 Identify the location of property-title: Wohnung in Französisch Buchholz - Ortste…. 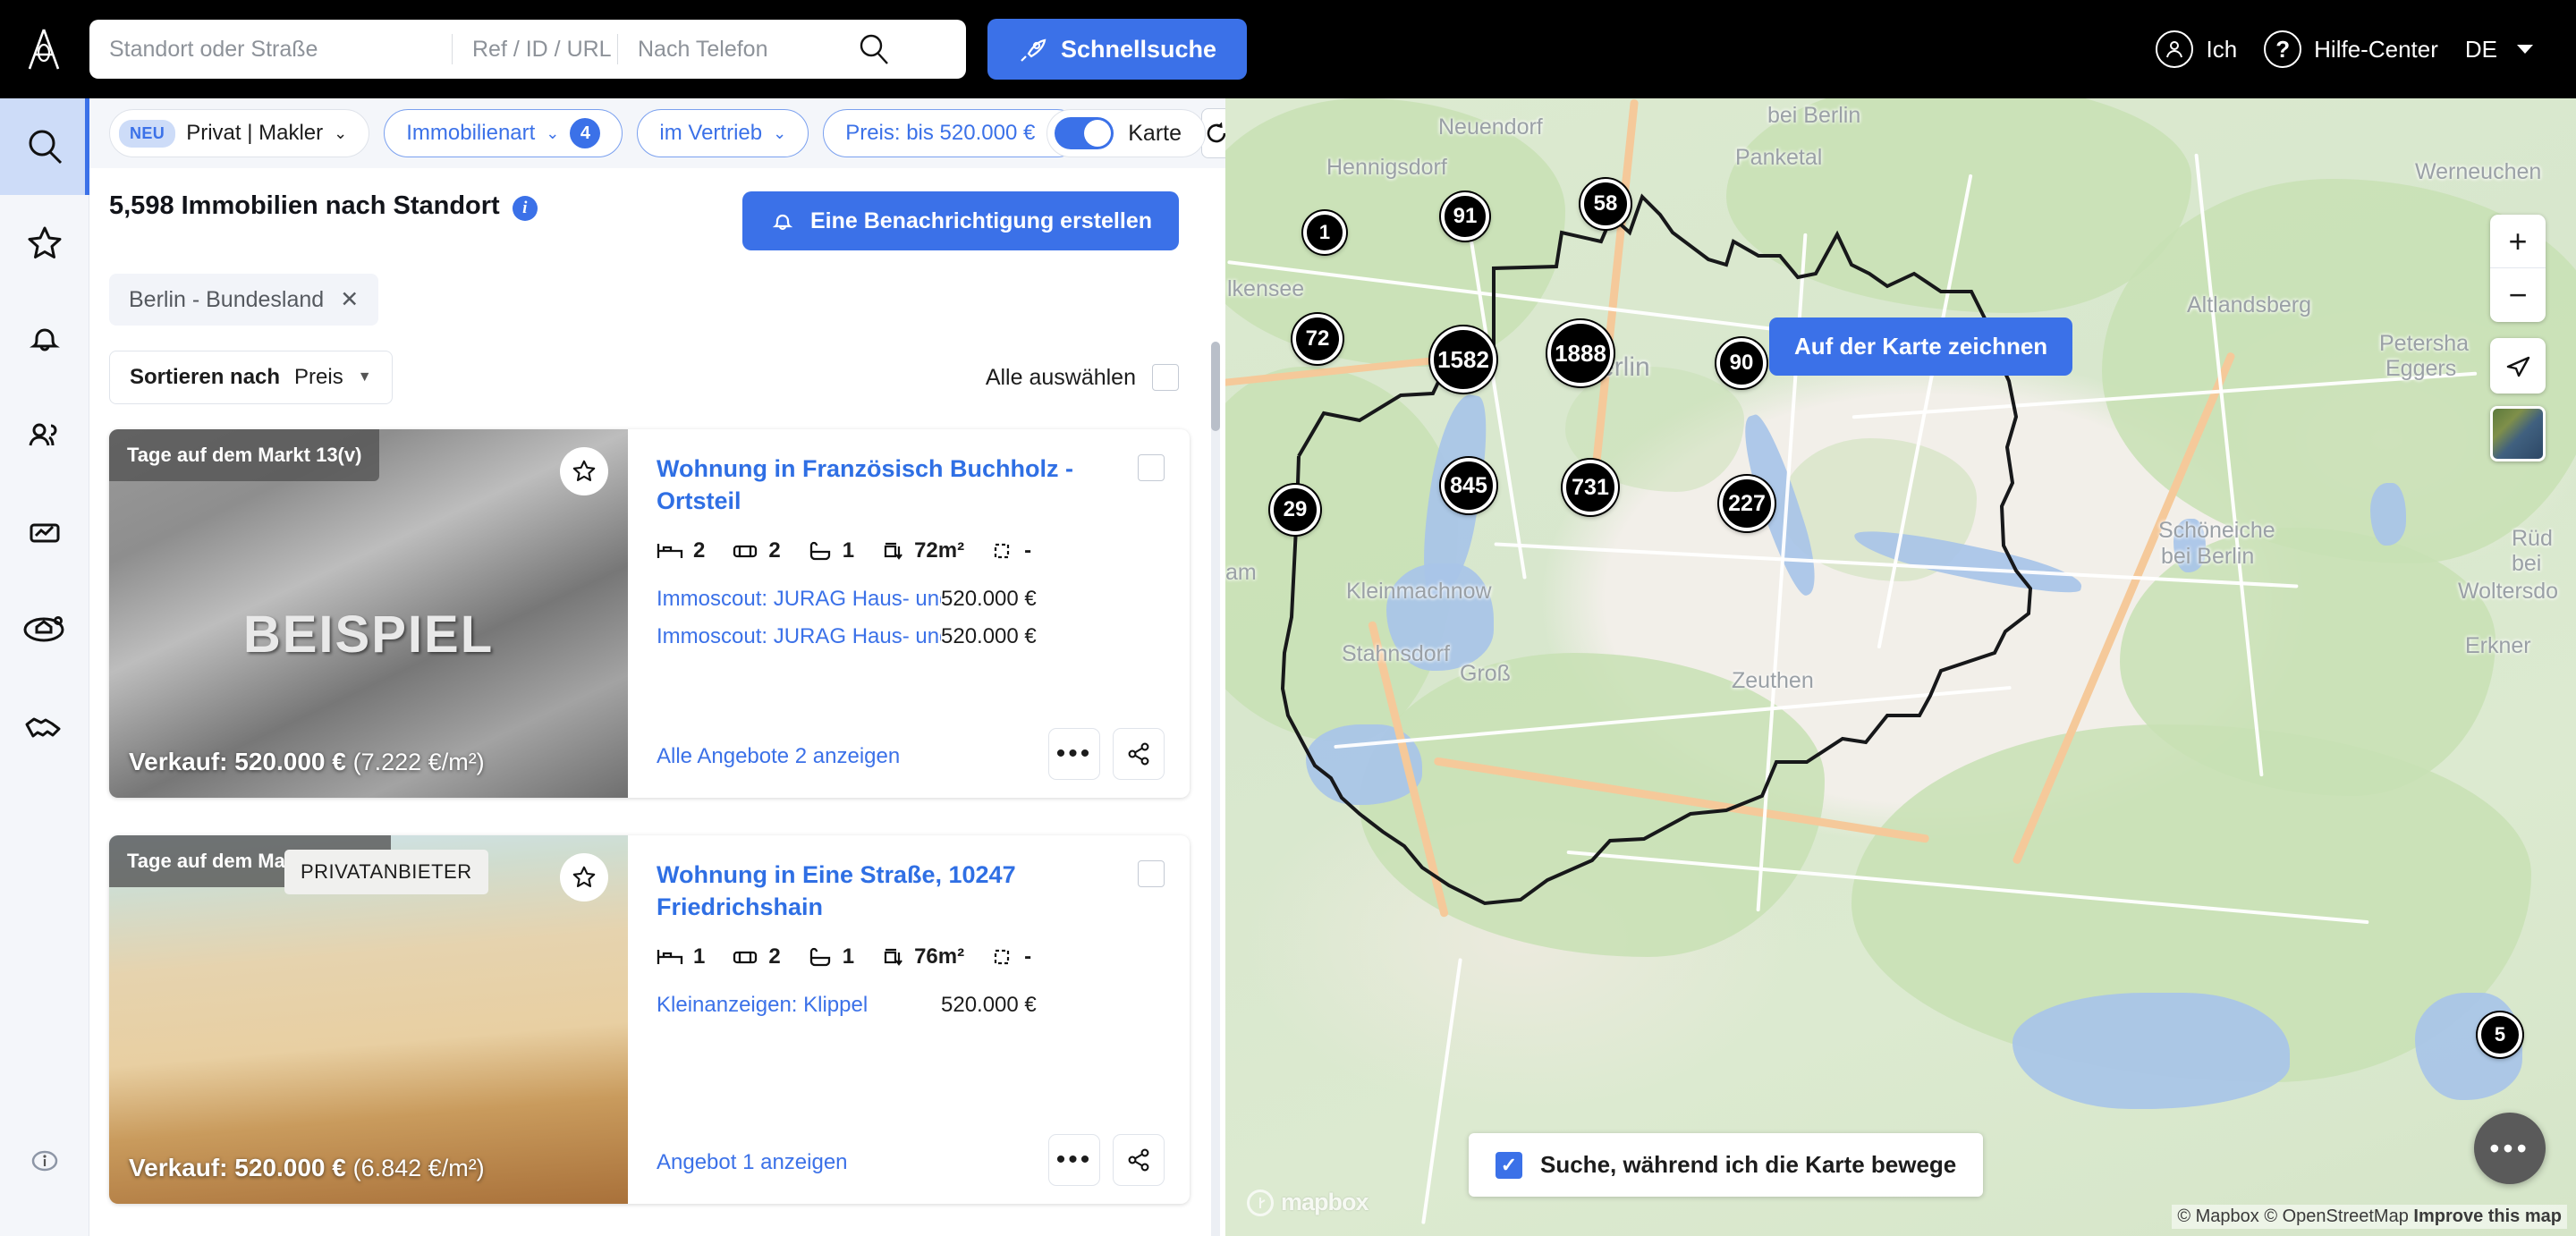
(907, 485).